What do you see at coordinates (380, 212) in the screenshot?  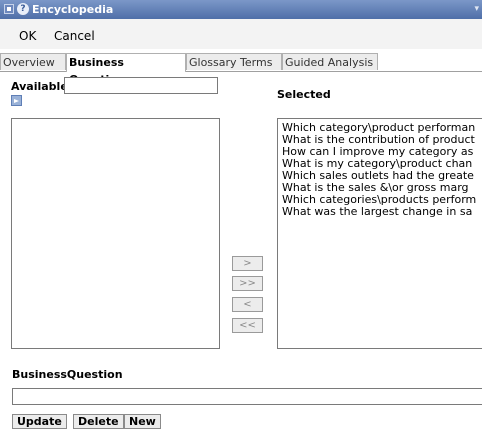 I see `list-item: What was the largest change in sa` at bounding box center [380, 212].